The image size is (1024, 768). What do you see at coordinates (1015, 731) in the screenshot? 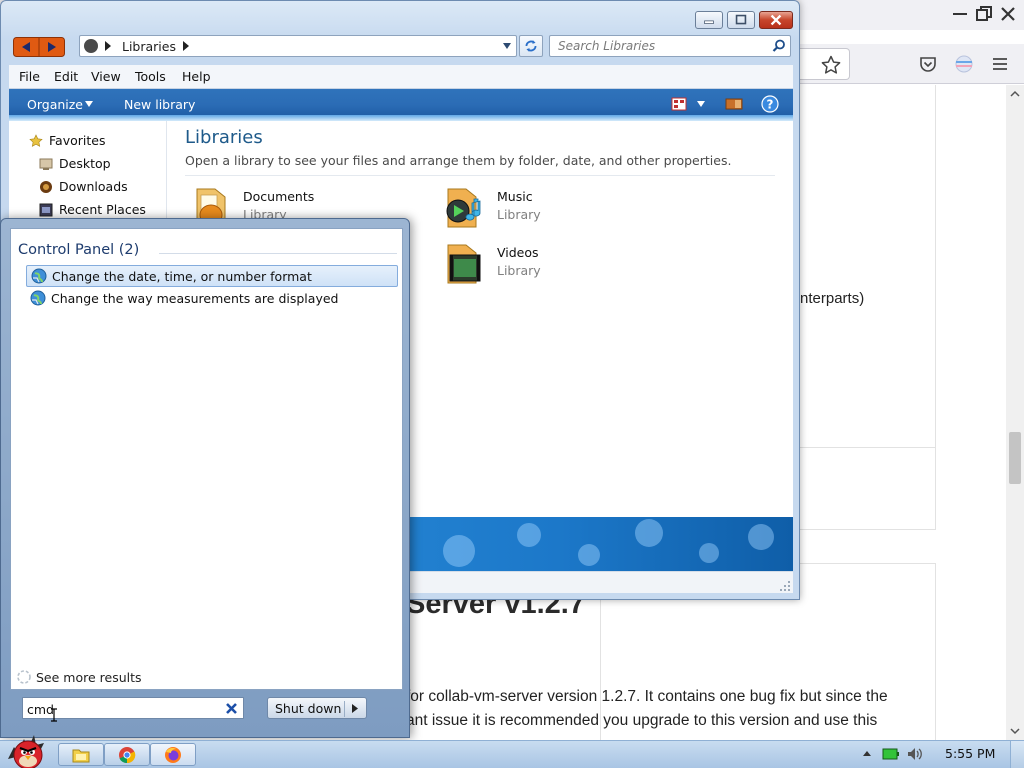
I see `scroll-down-icon` at bounding box center [1015, 731].